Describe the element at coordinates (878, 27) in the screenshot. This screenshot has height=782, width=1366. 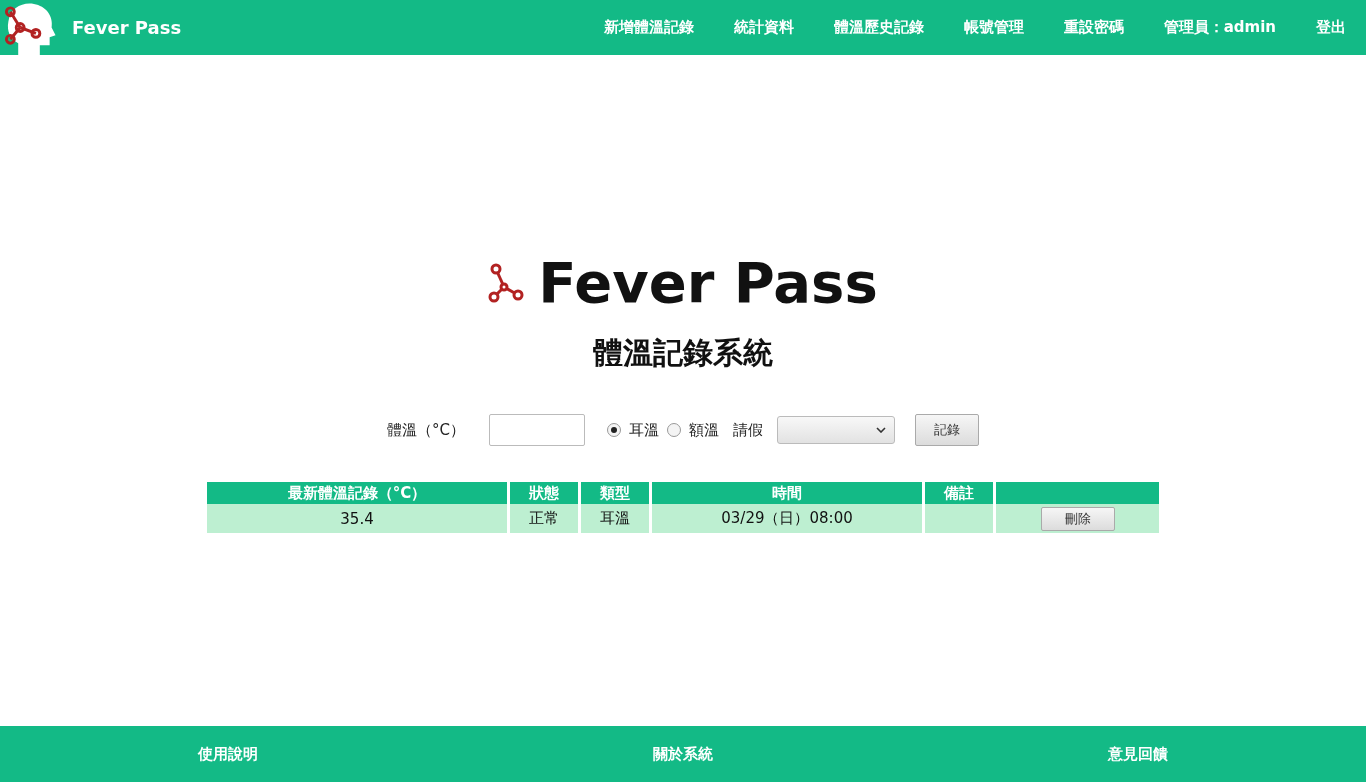
I see `nav-link: 體溫歷史記錄` at that location.